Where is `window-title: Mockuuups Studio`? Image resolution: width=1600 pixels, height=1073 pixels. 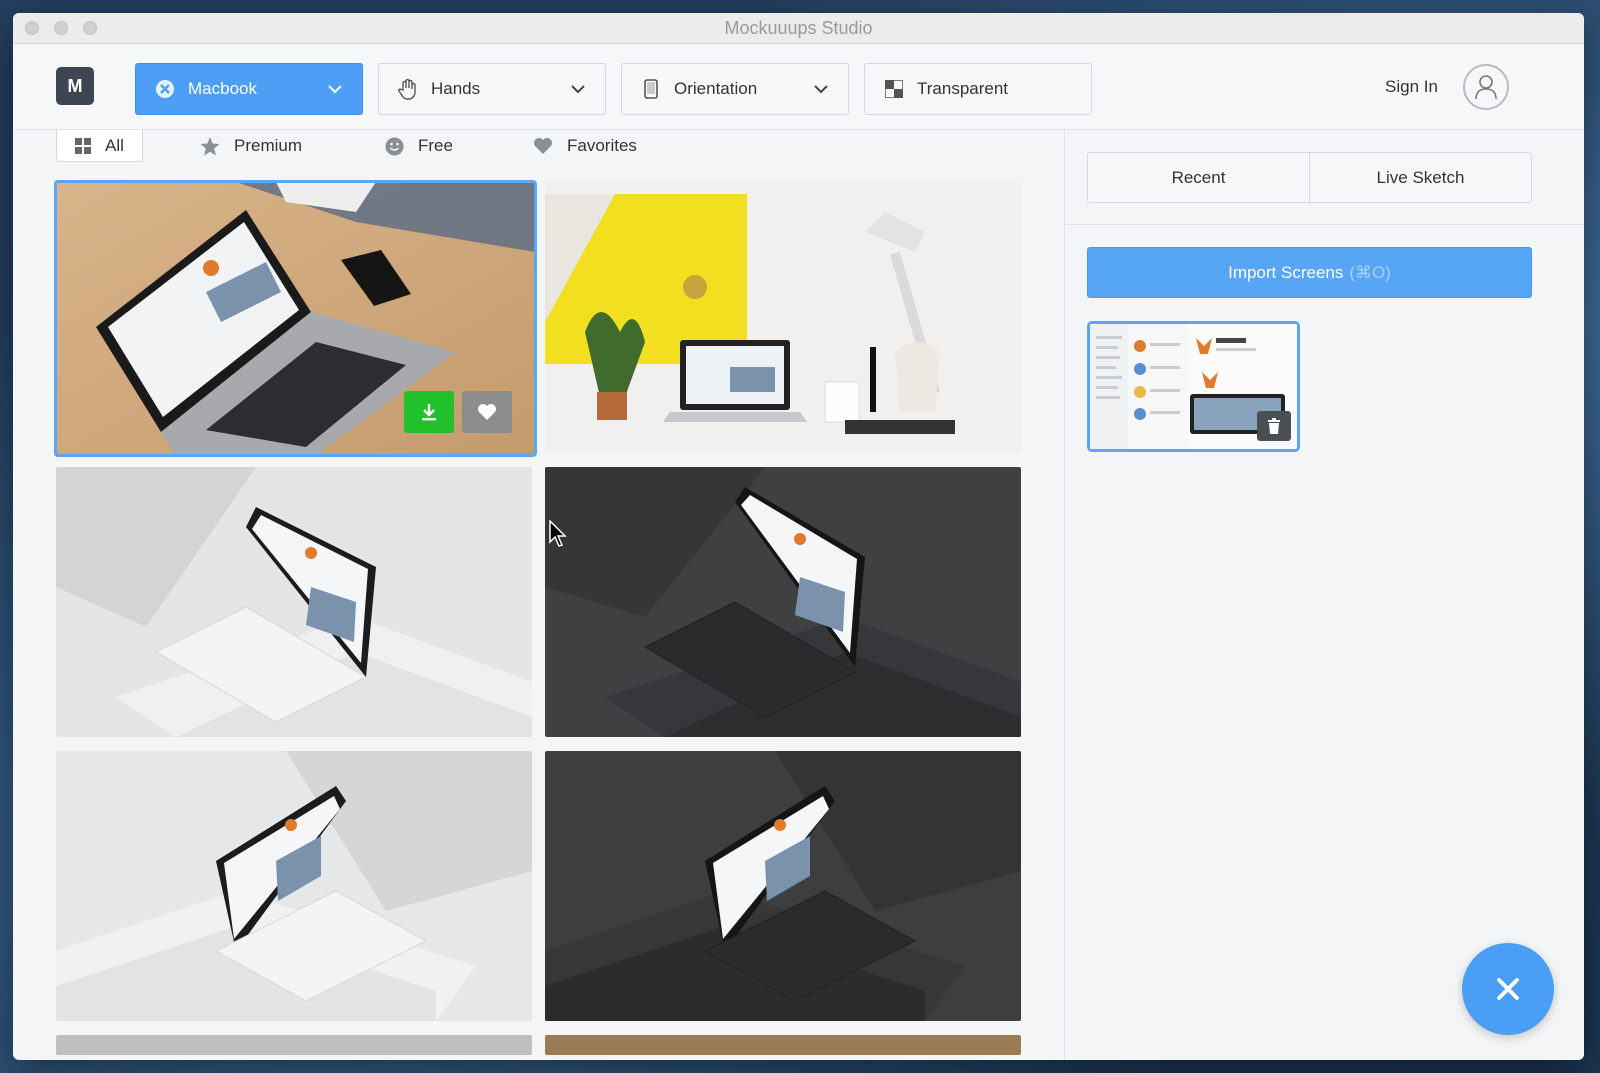 window-title: Mockuuups Studio is located at coordinates (798, 28).